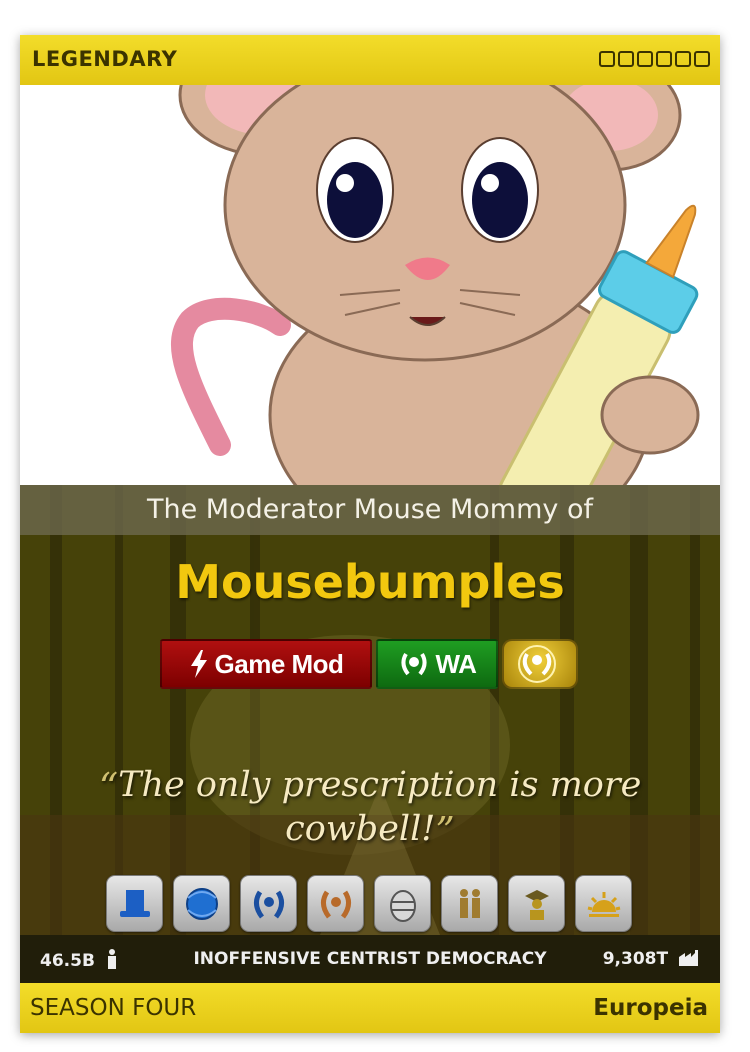 The height and width of the screenshot is (1052, 750). I want to click on badge-row: Game Mod WA, so click(369, 664).